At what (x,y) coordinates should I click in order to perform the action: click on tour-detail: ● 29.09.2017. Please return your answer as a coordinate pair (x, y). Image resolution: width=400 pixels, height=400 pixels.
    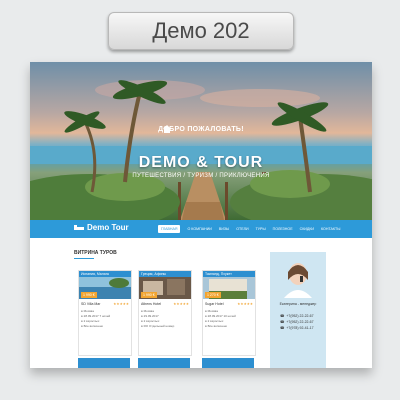
    Looking at the image, I should click on (150, 316).